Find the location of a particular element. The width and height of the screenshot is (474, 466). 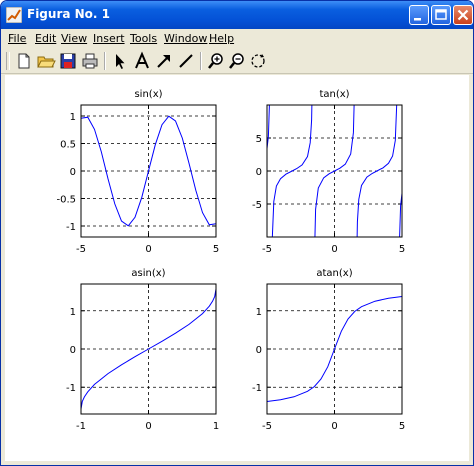

asin-ytick-label: -1 is located at coordinates (71, 388).